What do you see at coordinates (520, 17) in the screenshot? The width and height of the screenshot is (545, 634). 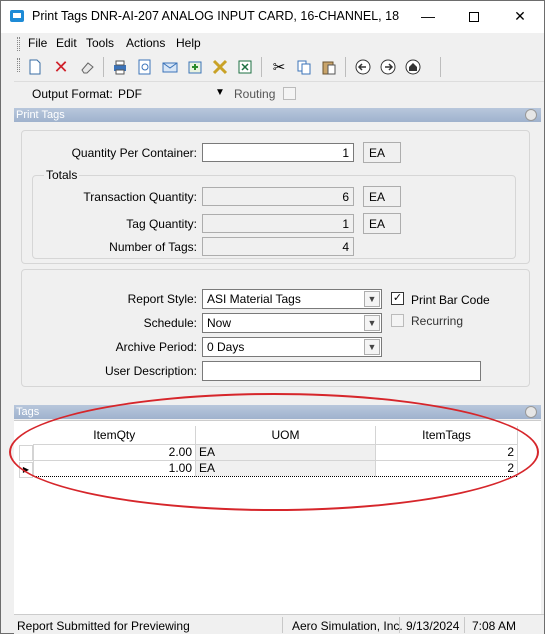 I see `close-button: ✕` at bounding box center [520, 17].